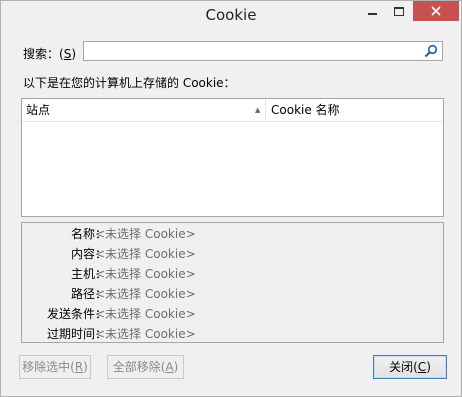 The height and width of the screenshot is (397, 462). I want to click on cookie-list-caption: 以下是在您的计算机上存储的 Cookie：, so click(129, 83).